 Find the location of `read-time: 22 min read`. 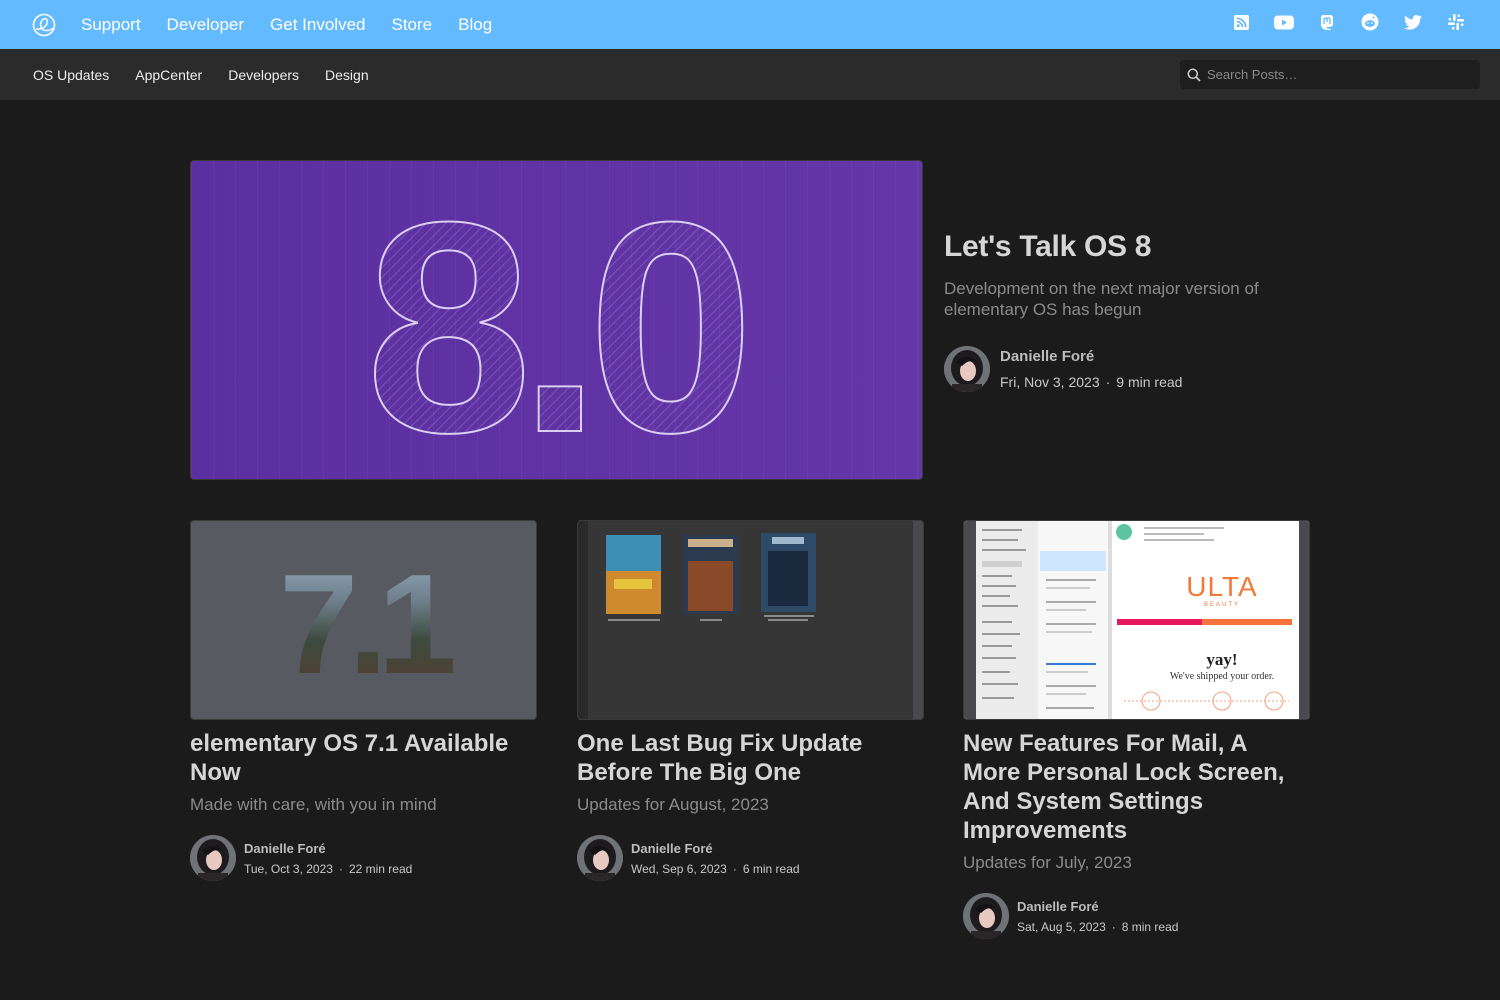

read-time: 22 min read is located at coordinates (380, 868).